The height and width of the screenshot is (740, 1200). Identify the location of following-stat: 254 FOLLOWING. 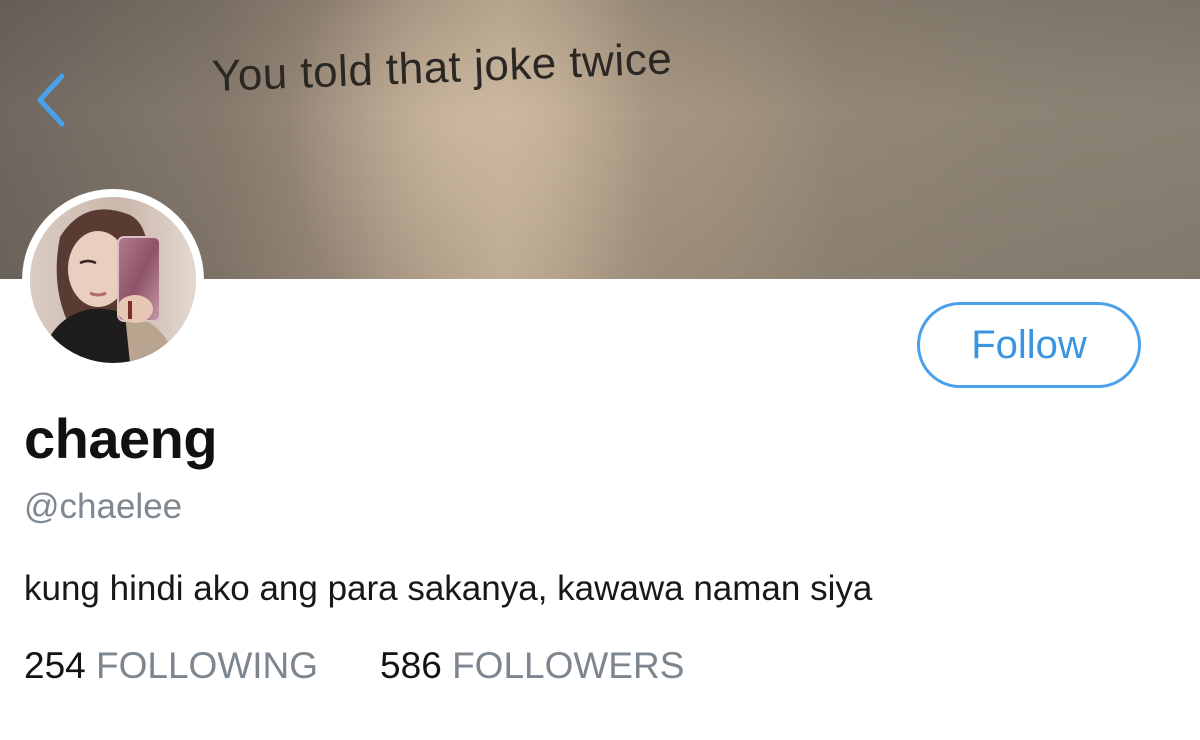
(171, 666).